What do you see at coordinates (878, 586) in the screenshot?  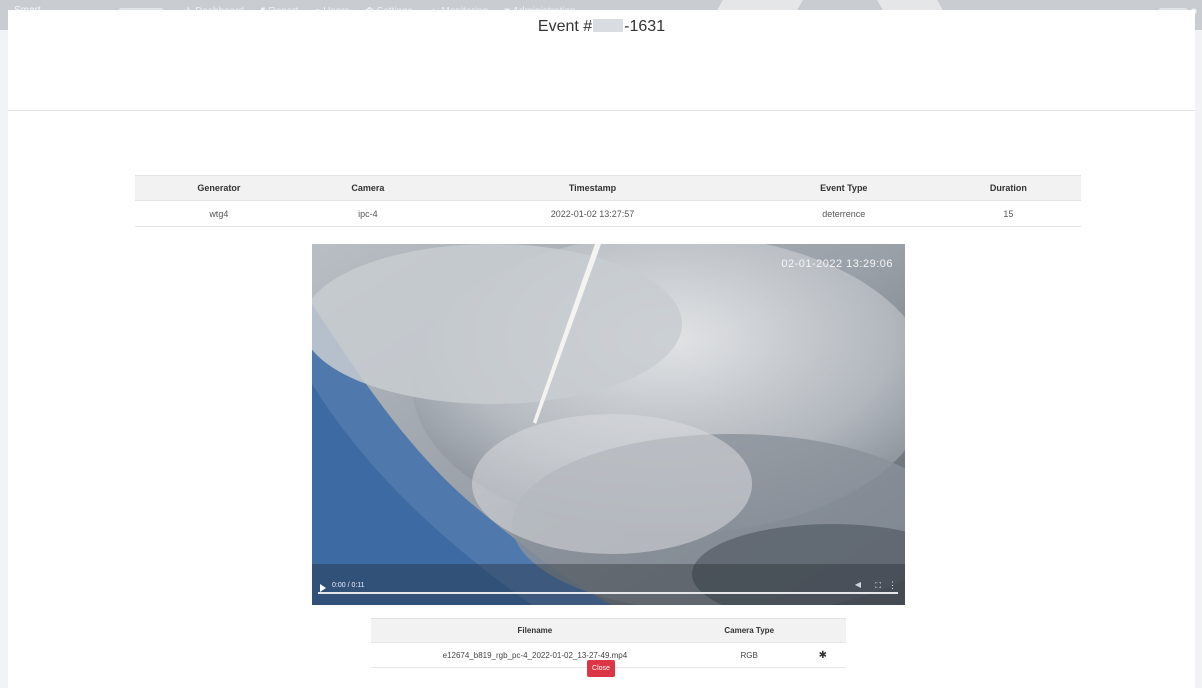 I see `fullscreen-icon: ⛶` at bounding box center [878, 586].